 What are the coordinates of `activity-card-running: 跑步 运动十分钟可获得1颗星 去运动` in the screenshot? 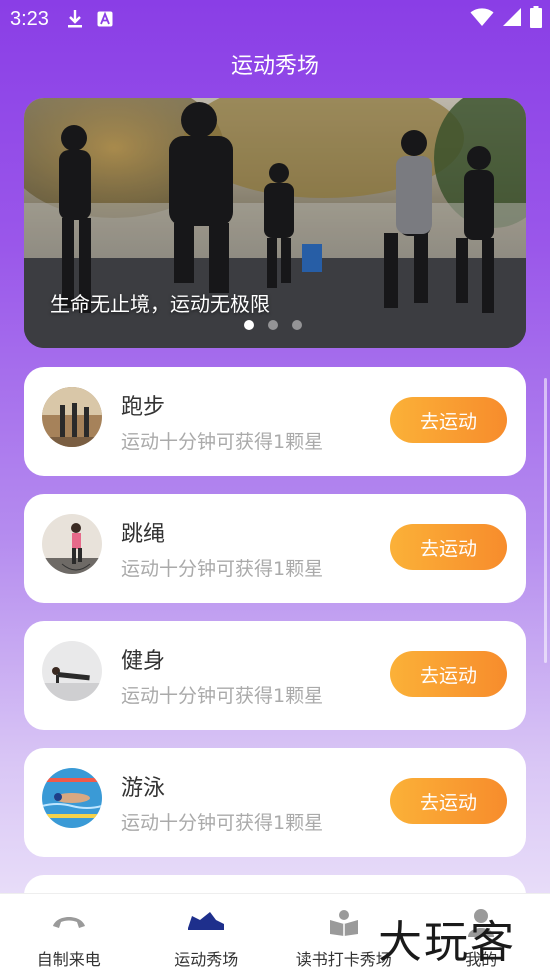 It's located at (275, 421).